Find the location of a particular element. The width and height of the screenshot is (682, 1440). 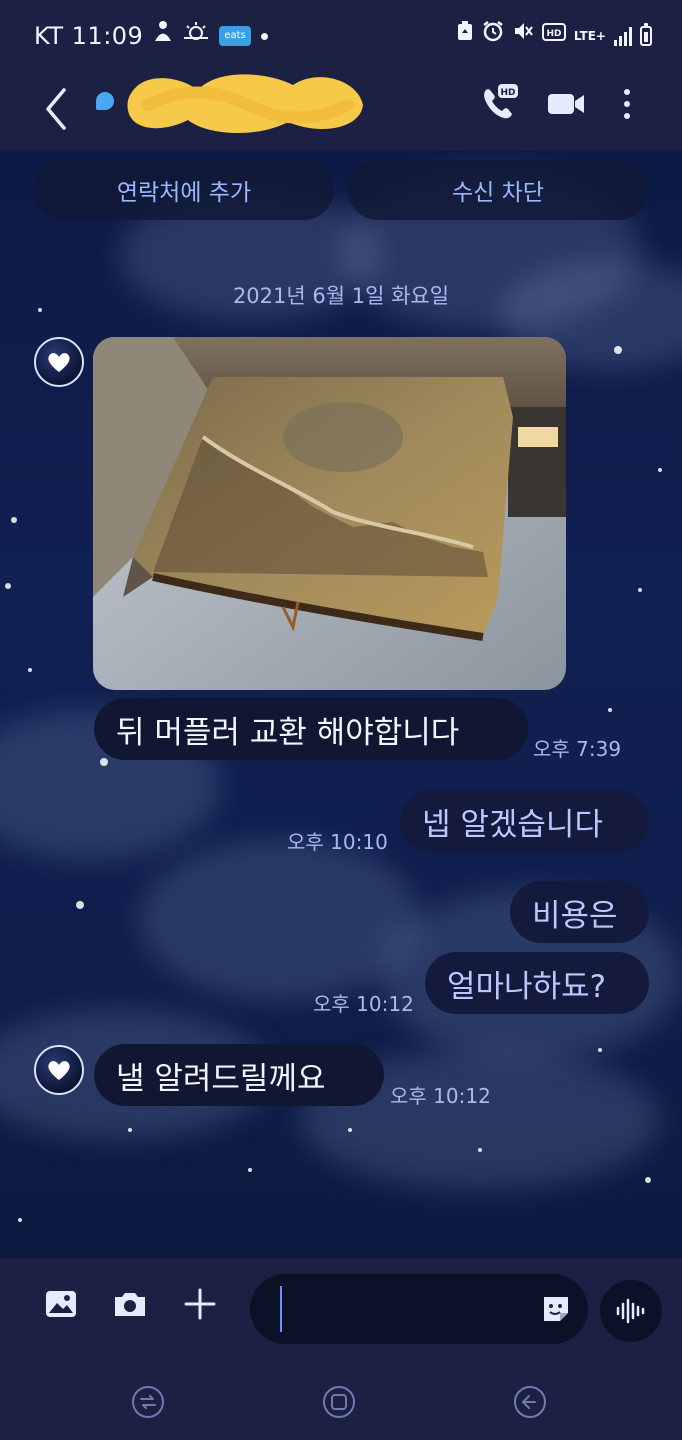

signal-icon is located at coordinates (623, 36).